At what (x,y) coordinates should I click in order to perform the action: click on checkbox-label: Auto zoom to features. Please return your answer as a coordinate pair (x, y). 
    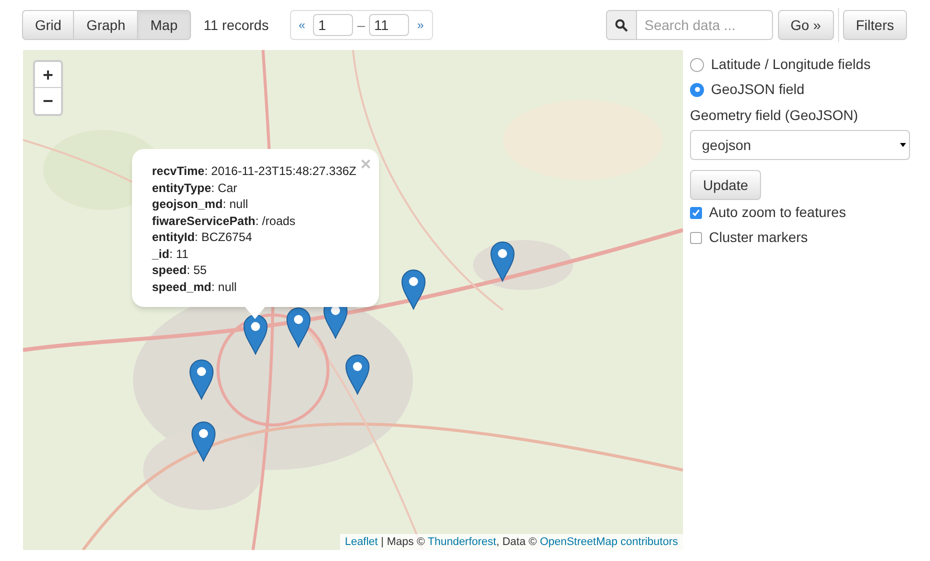
    Looking at the image, I should click on (777, 212).